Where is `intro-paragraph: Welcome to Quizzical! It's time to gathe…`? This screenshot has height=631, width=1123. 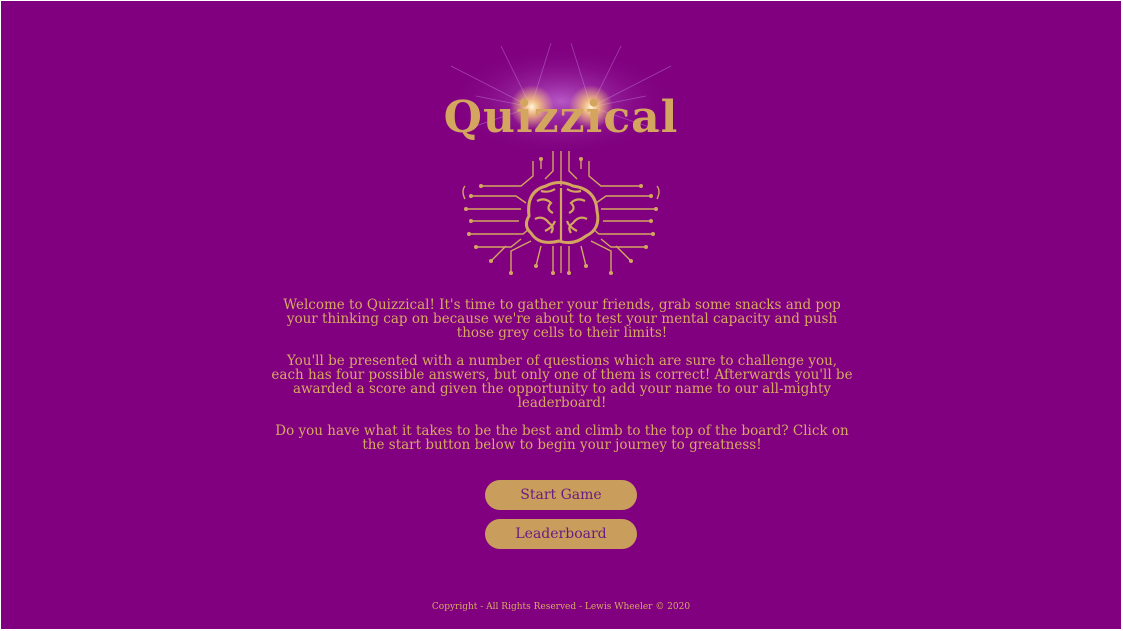 intro-paragraph: Welcome to Quizzical! It's time to gathe… is located at coordinates (562, 319).